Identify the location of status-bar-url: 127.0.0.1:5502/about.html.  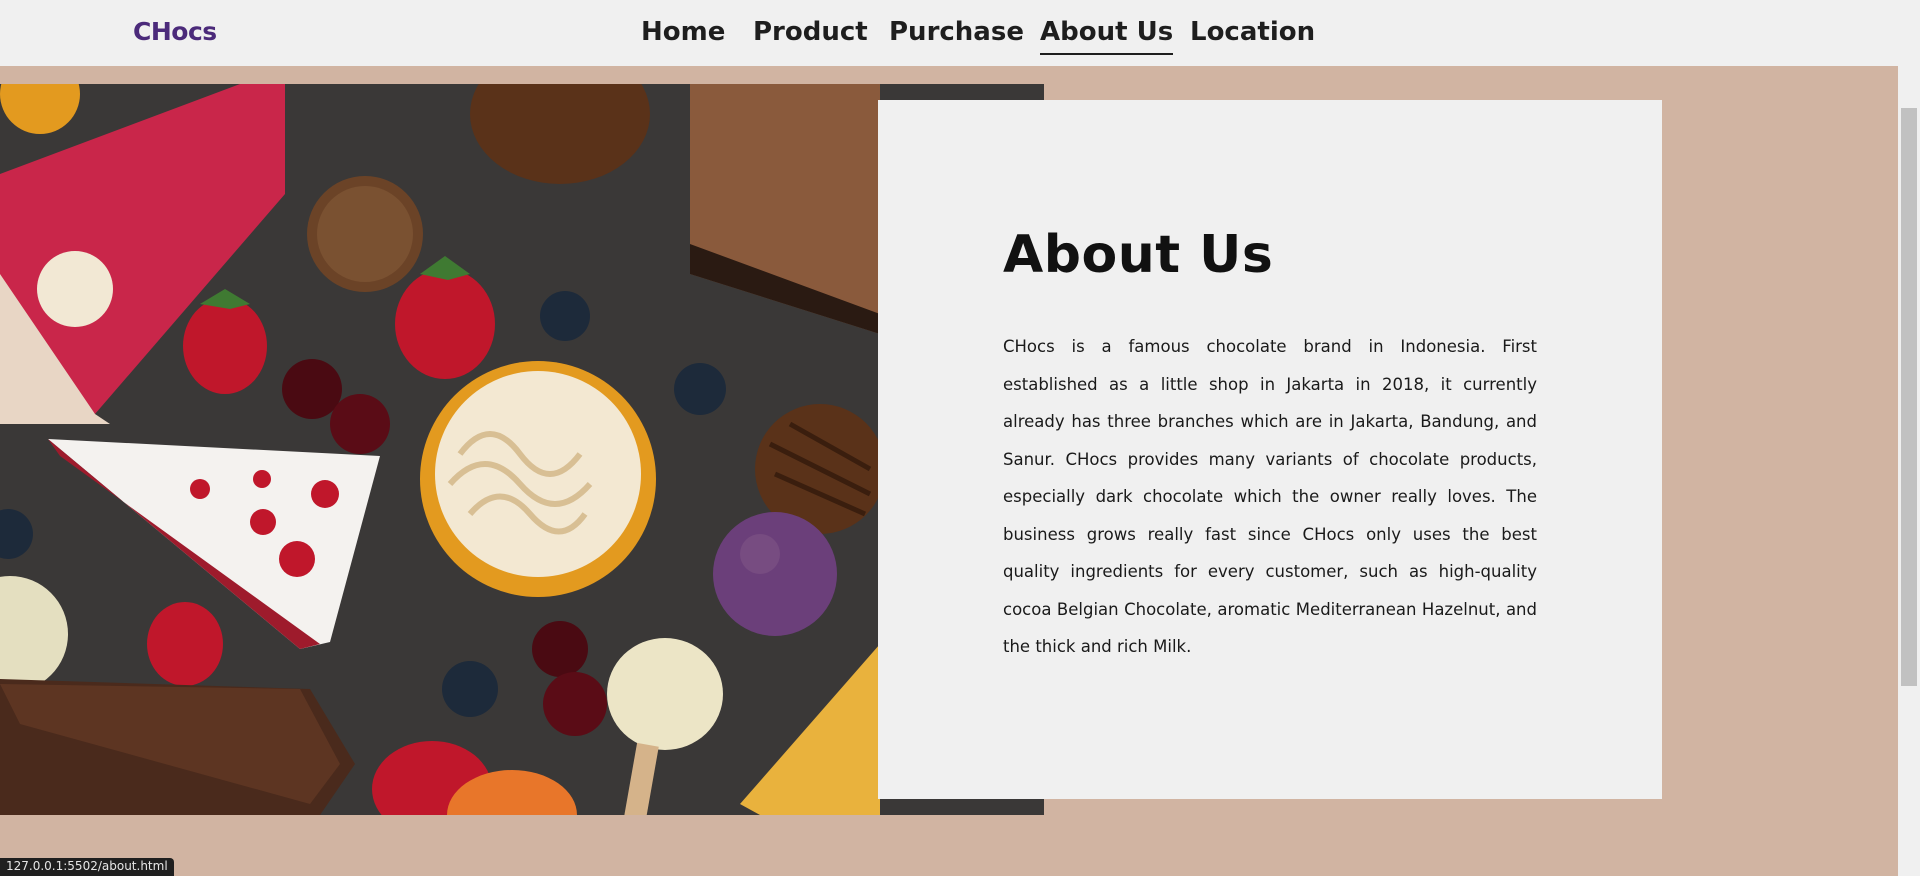
(87, 867).